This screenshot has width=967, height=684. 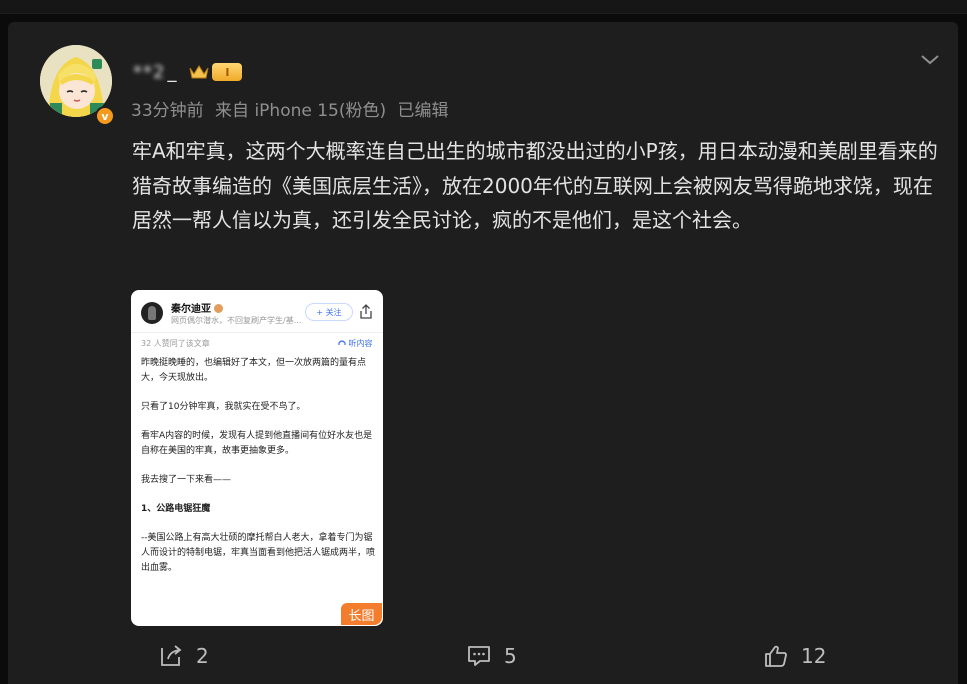 I want to click on repost-count: 2, so click(x=202, y=656).